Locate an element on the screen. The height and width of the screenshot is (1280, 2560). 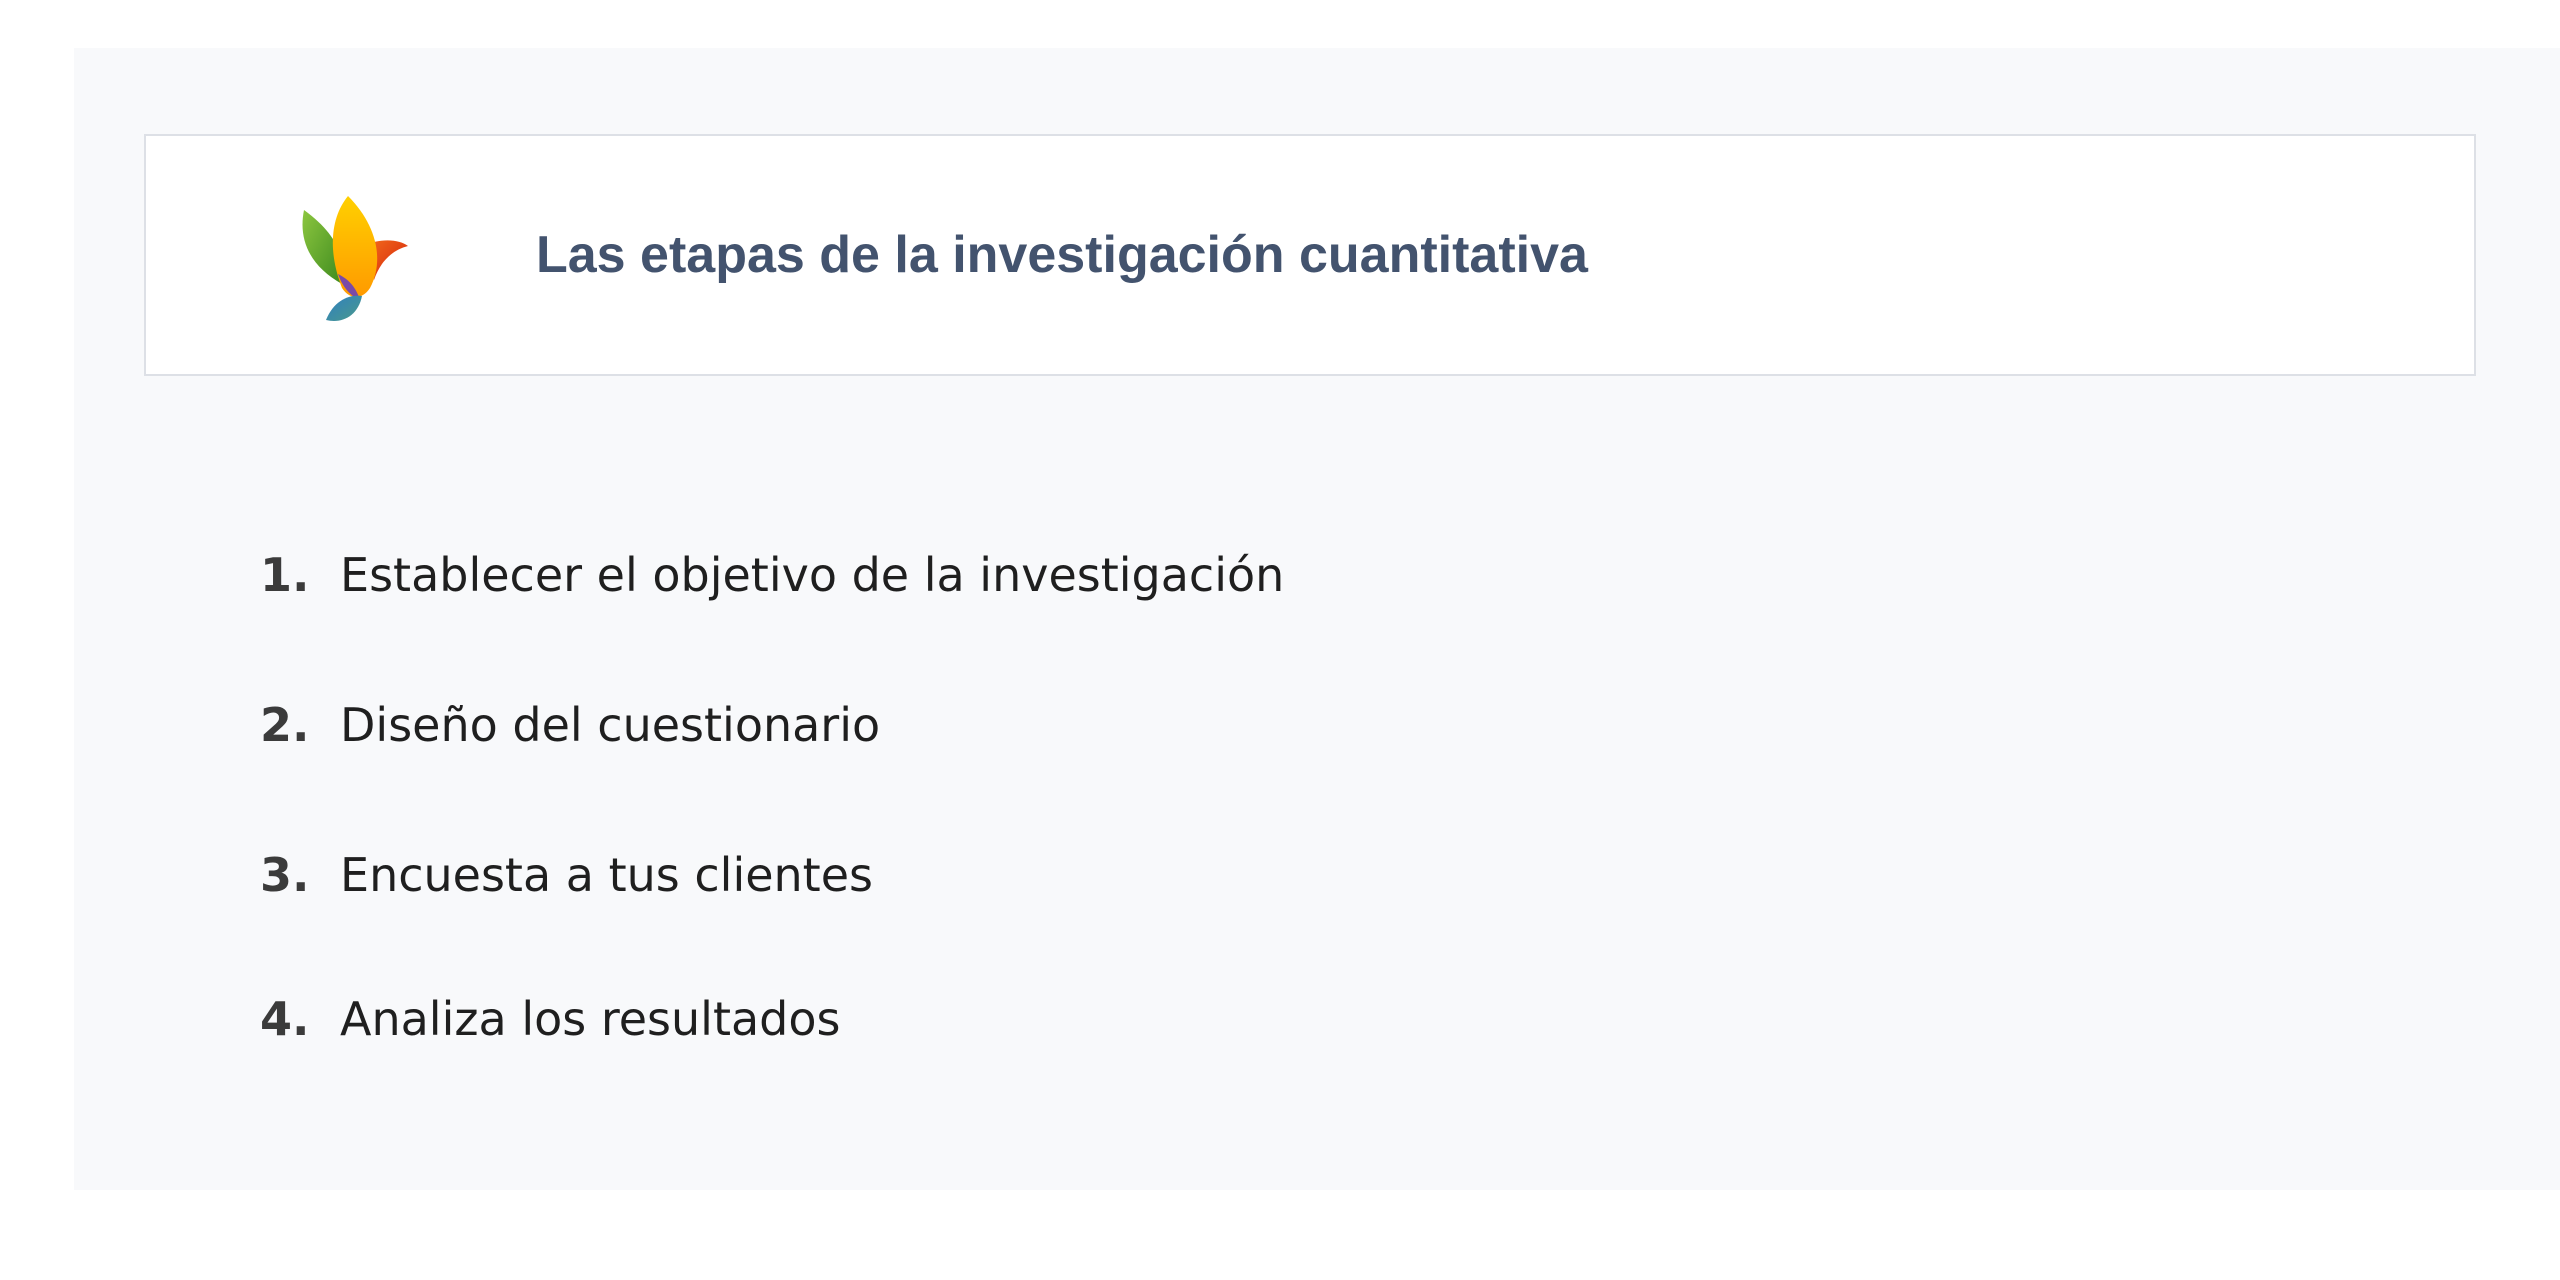
step-number: 1. is located at coordinates (285, 575).